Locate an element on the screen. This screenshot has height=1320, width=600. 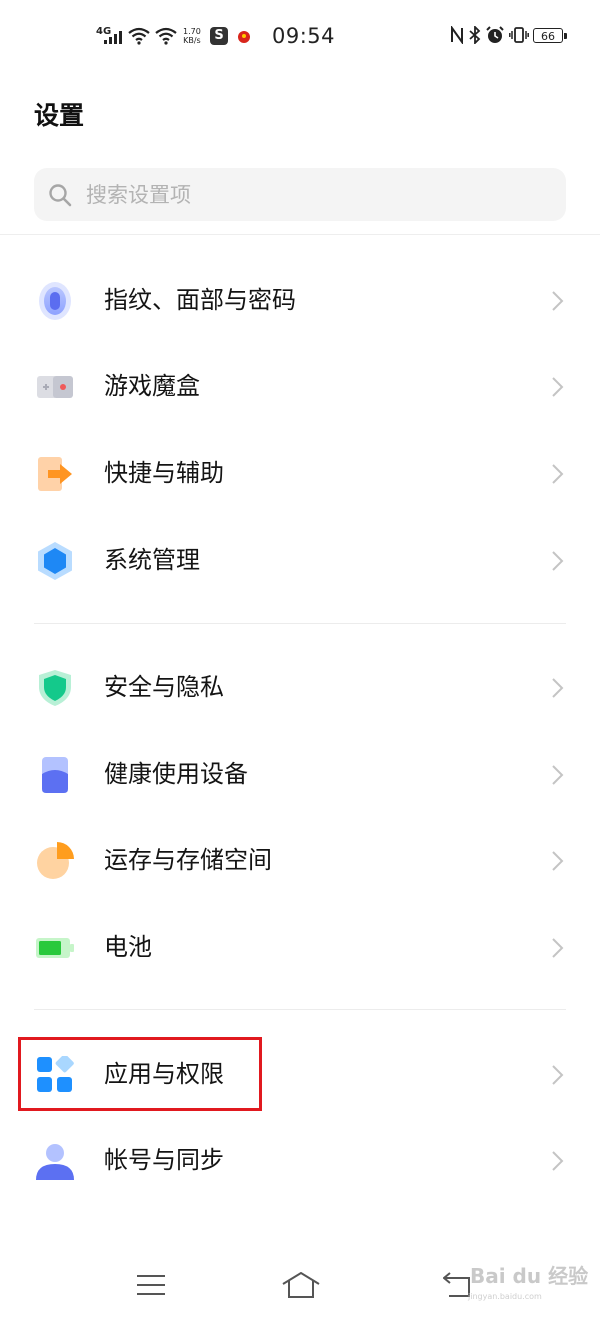
bluetooth-icon is located at coordinates (475, 35).